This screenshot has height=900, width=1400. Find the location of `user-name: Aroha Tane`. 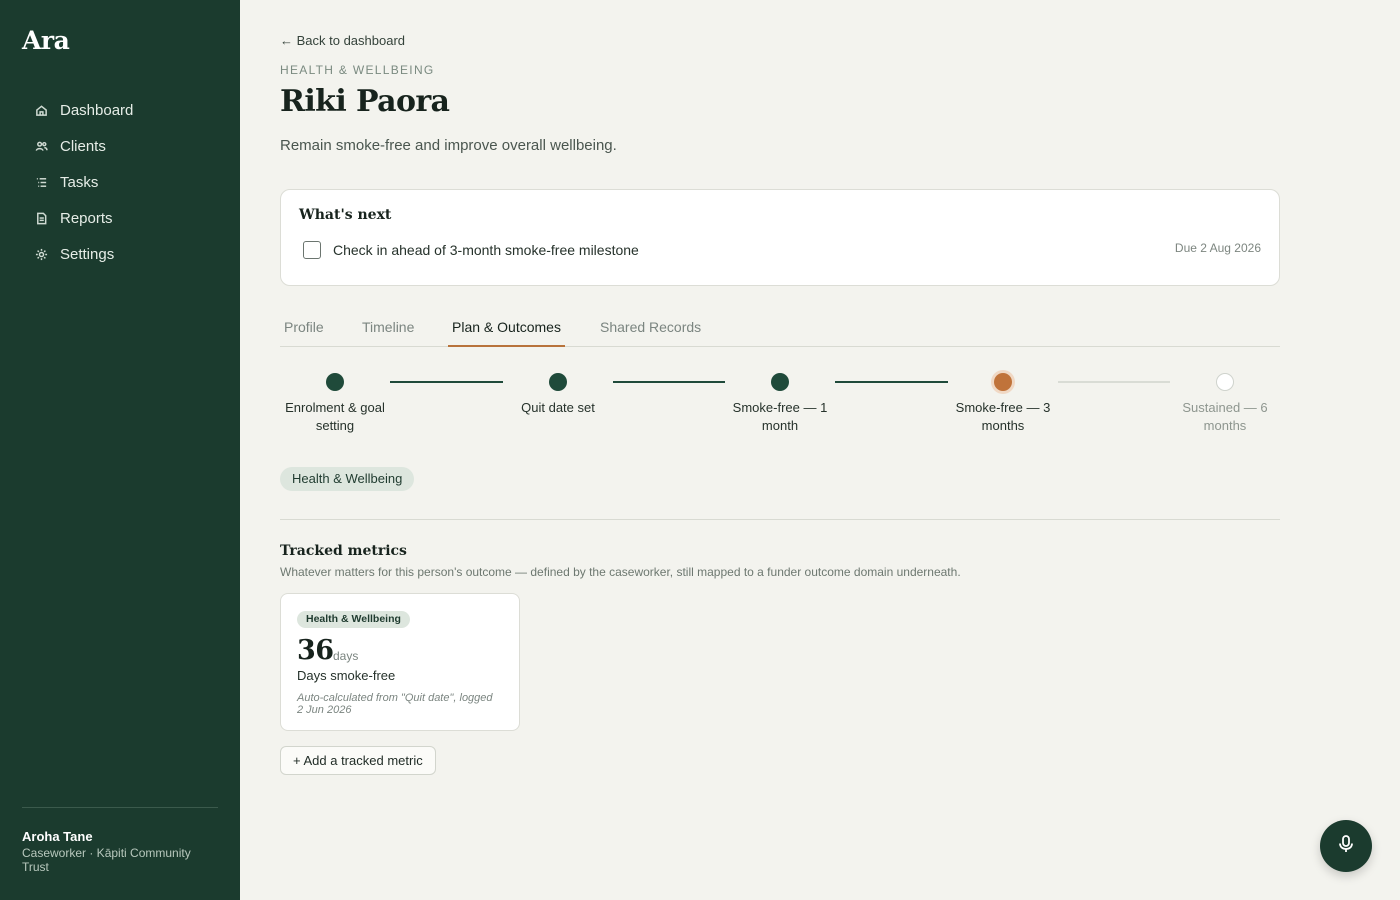

user-name: Aroha Tane is located at coordinates (57, 836).